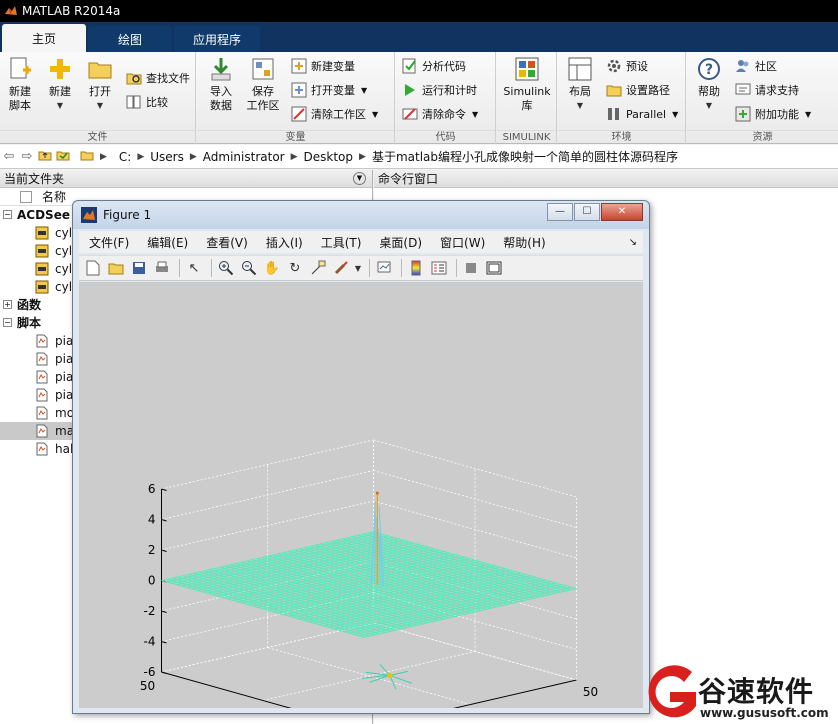 The width and height of the screenshot is (838, 724). I want to click on window-controls: — ☐ ✕, so click(594, 212).